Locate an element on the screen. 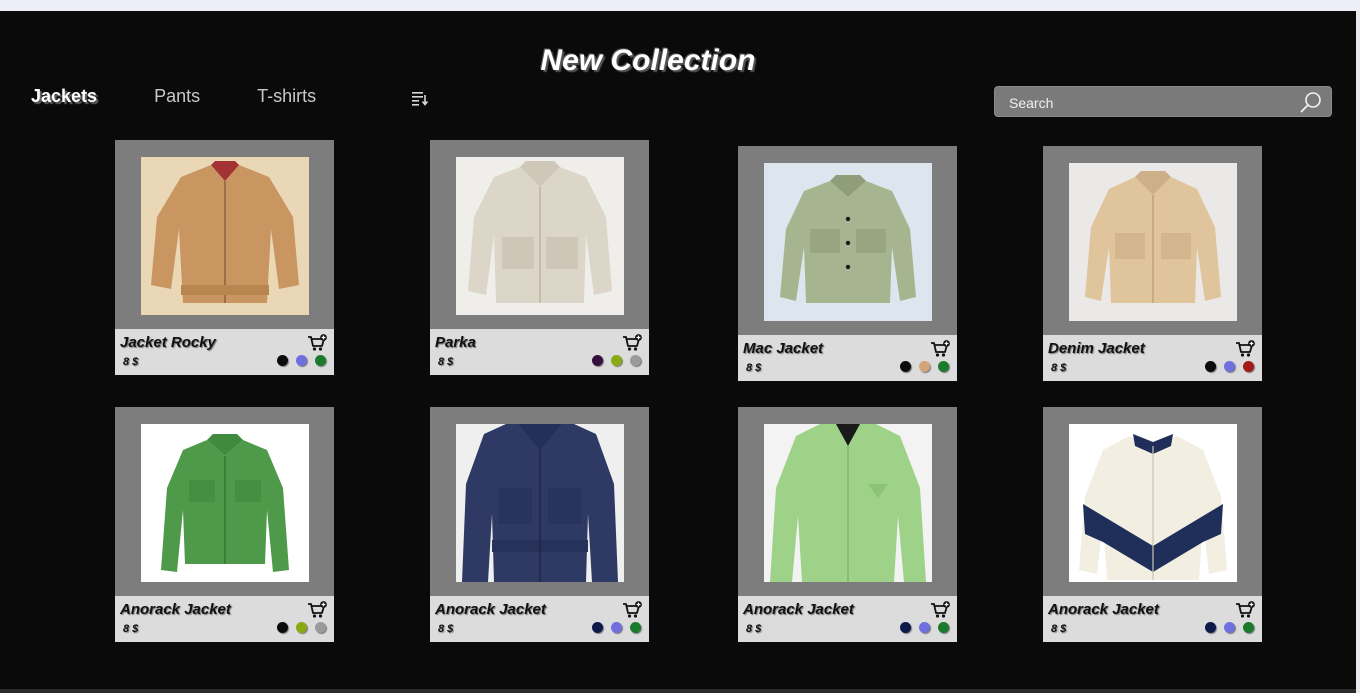 This screenshot has width=1360, height=693. product-card: Denim Jacket 8 $ is located at coordinates (1152, 263).